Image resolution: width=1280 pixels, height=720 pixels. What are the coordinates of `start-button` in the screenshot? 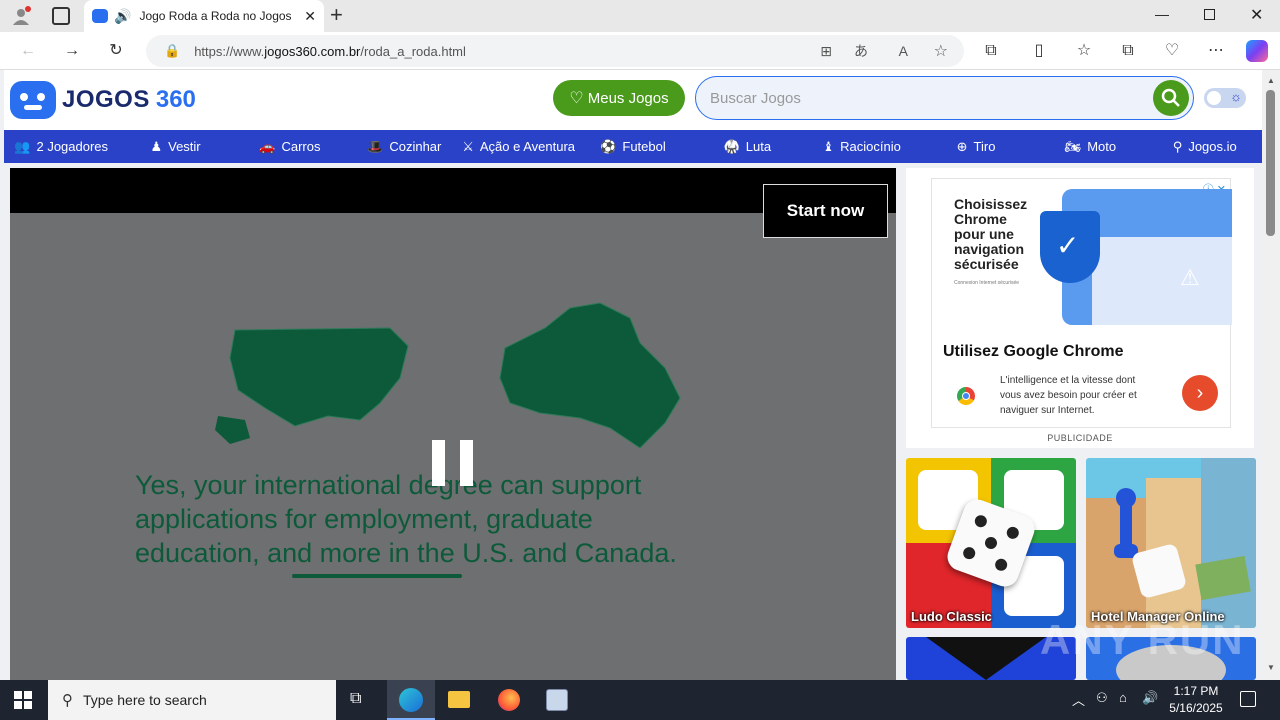 It's located at (23, 700).